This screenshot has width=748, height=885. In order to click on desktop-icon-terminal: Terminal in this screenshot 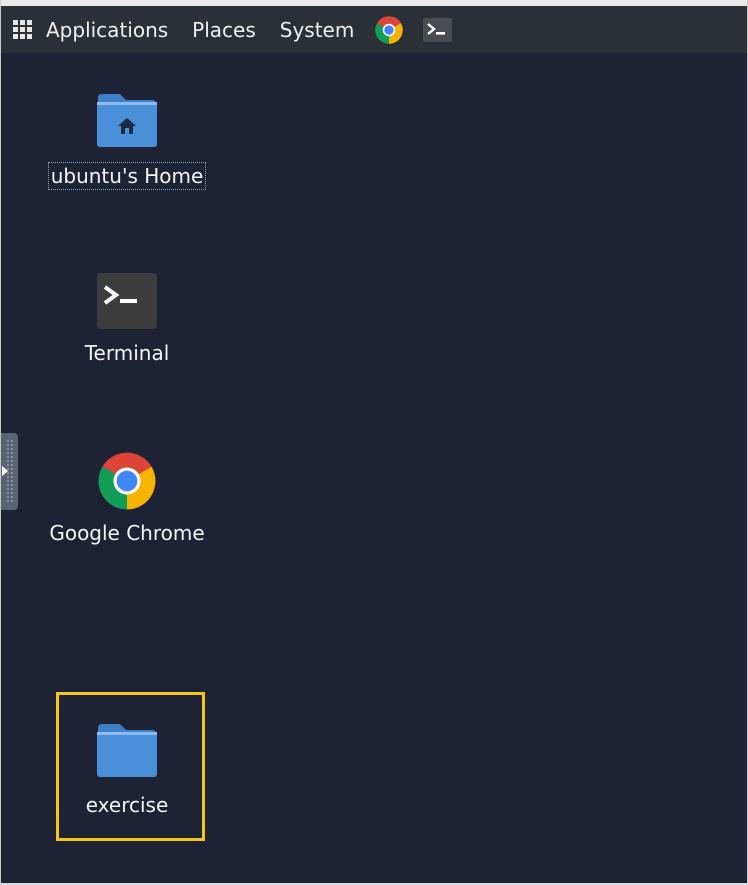, I will do `click(127, 319)`.